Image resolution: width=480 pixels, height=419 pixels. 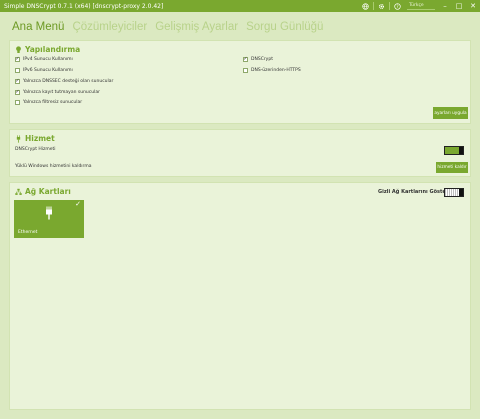 I want to click on network-icon, so click(x=18, y=191).